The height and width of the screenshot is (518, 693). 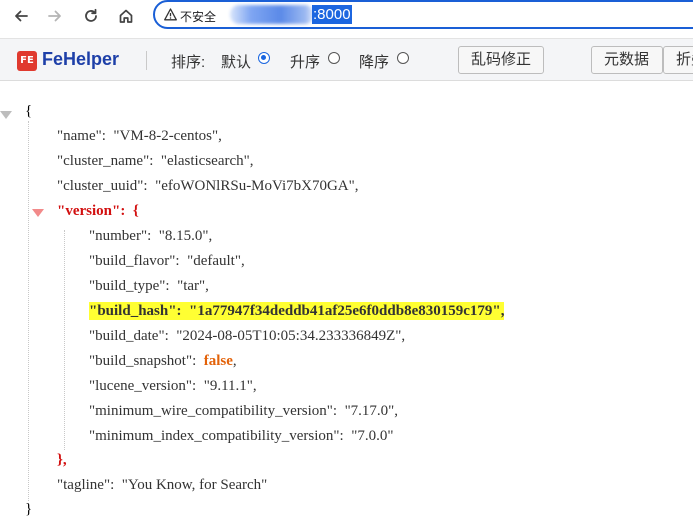 I want to click on security-label: 不安全, so click(x=198, y=16).